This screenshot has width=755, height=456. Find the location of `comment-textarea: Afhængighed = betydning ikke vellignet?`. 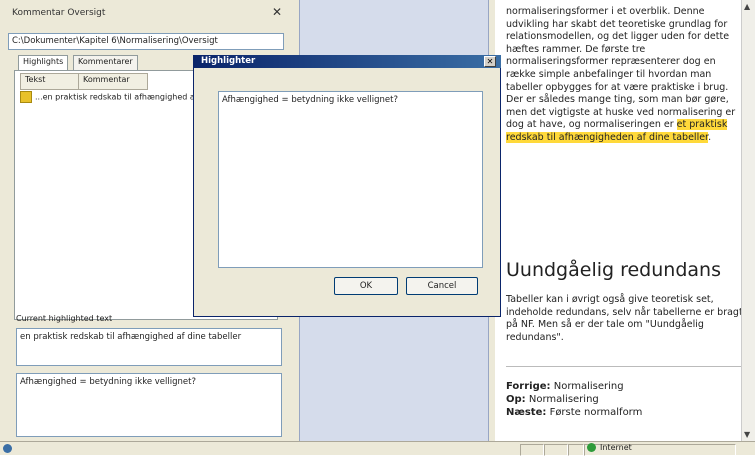

comment-textarea: Afhængighed = betydning ikke vellignet? is located at coordinates (149, 405).